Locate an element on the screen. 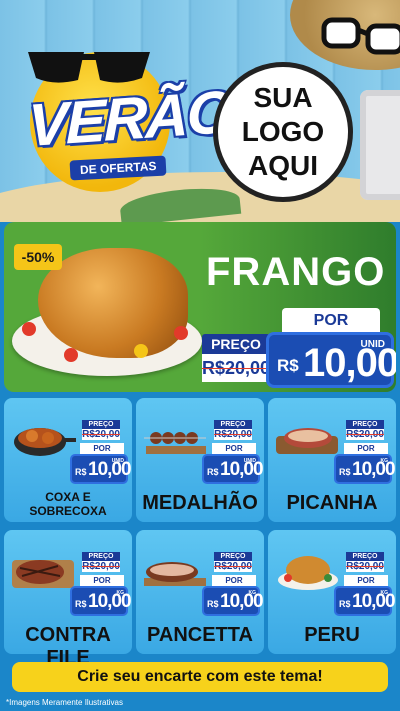 This screenshot has height=711, width=400. turkey-image is located at coordinates (307, 570).